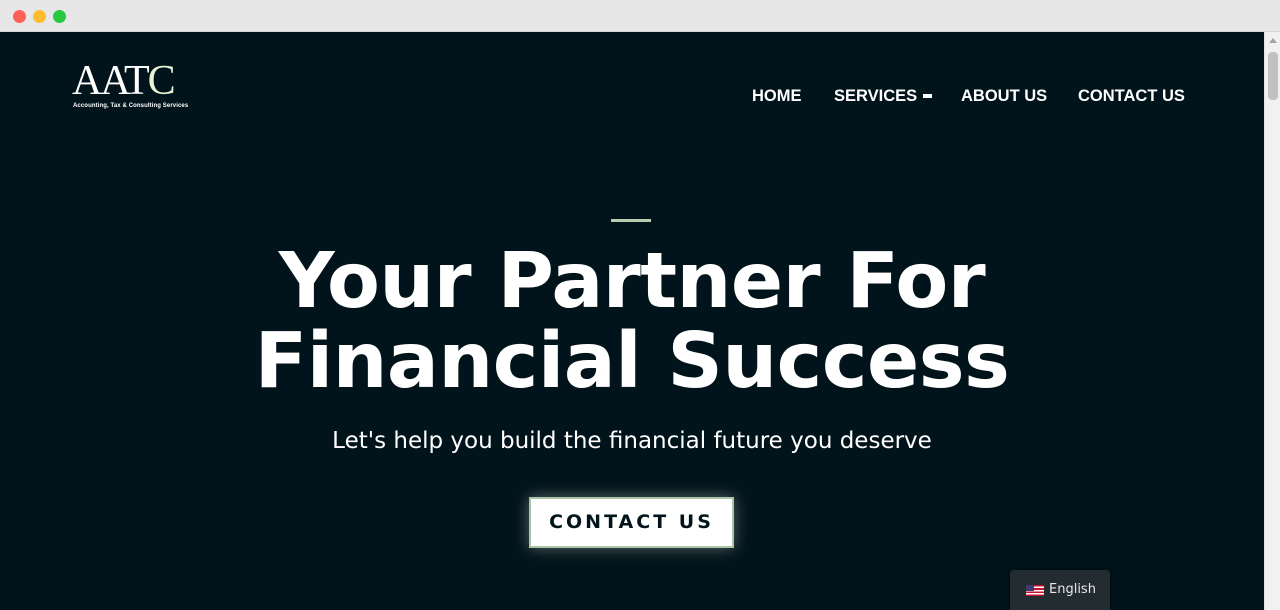 The image size is (1280, 610). What do you see at coordinates (1131, 96) in the screenshot?
I see `nav-item-contact-us: CONTACT US` at bounding box center [1131, 96].